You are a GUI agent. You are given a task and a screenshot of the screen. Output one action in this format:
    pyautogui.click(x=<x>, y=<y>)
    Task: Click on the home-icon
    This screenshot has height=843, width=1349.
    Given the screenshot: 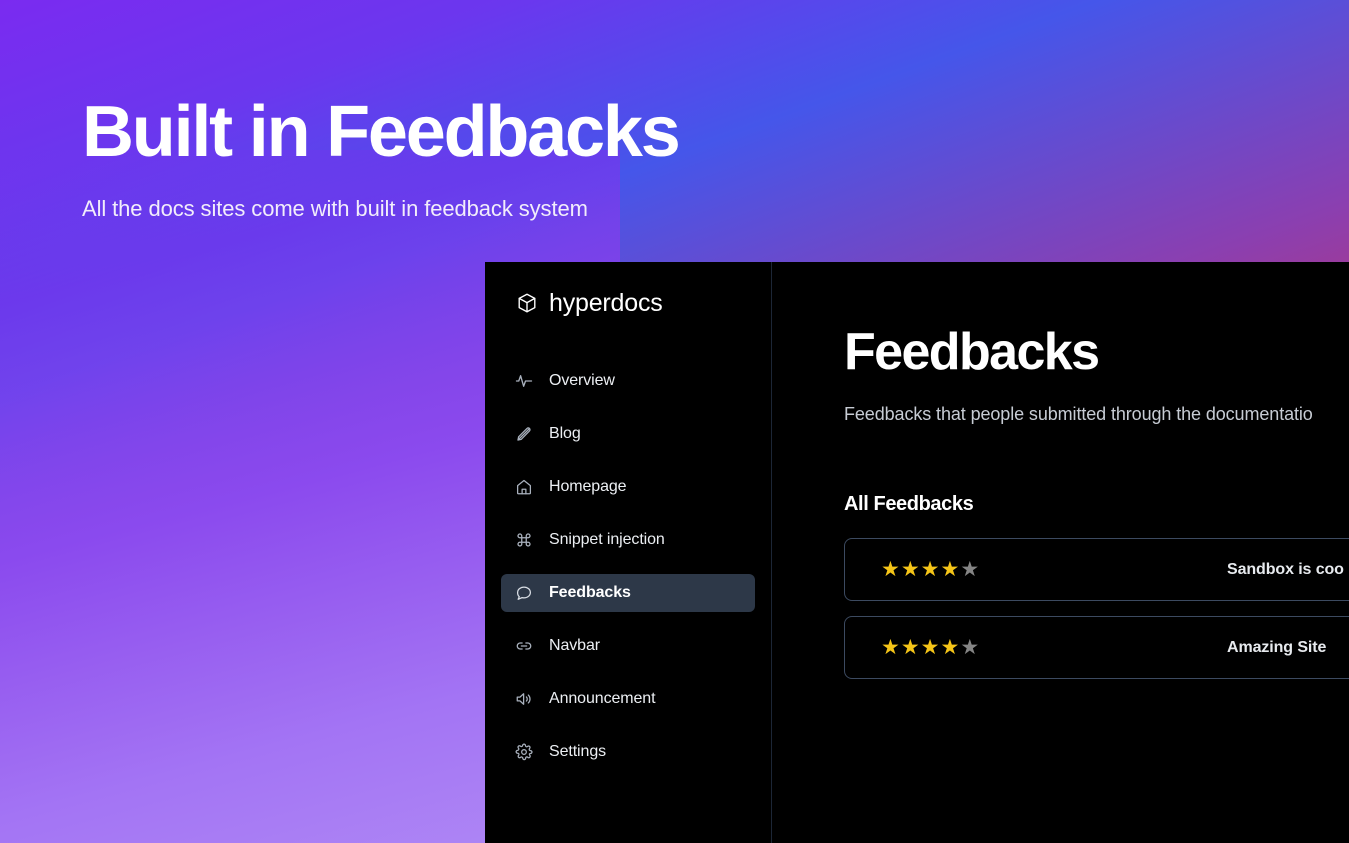 What is the action you would take?
    pyautogui.click(x=524, y=487)
    